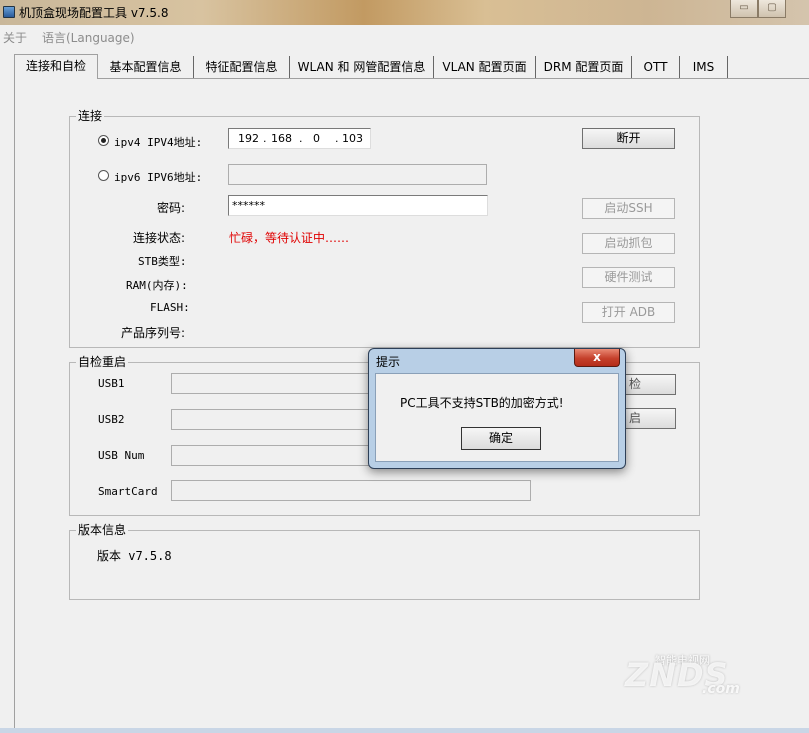 The width and height of the screenshot is (809, 733). Describe the element at coordinates (362, 67) in the screenshot. I see `tab-wlan-config: WLAN 和 网管配置信息` at that location.